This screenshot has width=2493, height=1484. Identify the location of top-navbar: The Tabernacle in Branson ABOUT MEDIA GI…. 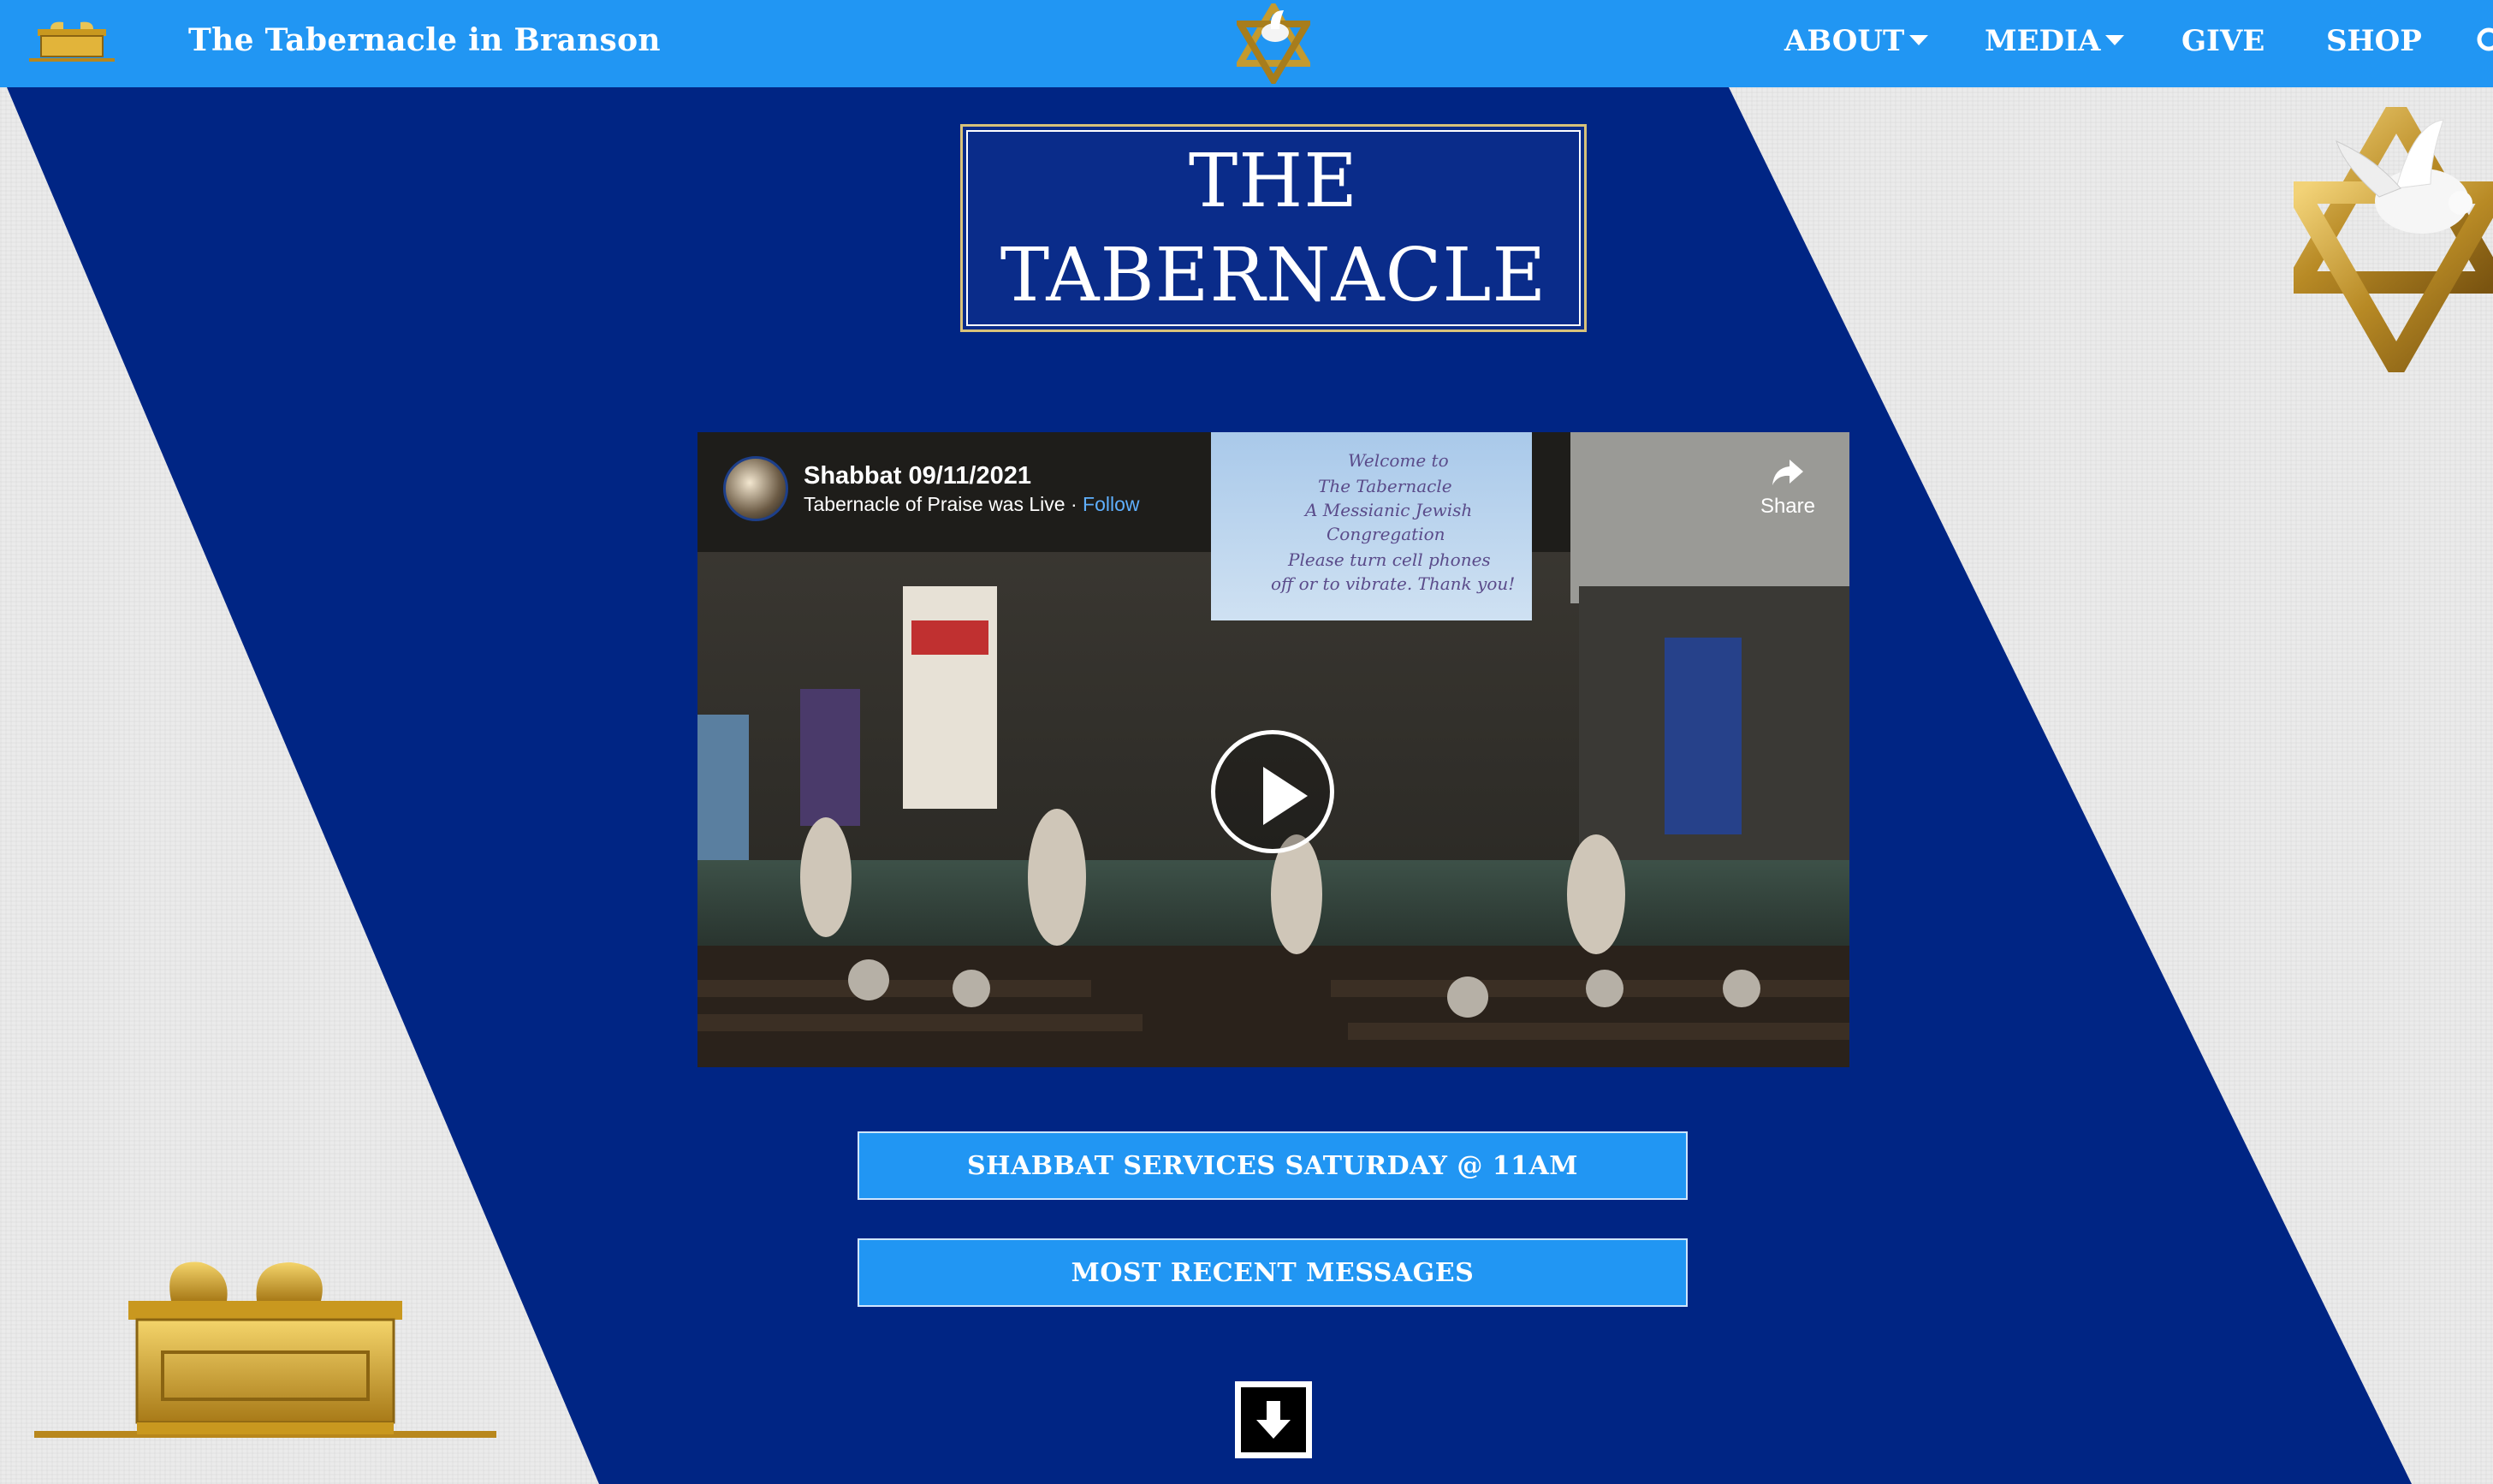
(1247, 44).